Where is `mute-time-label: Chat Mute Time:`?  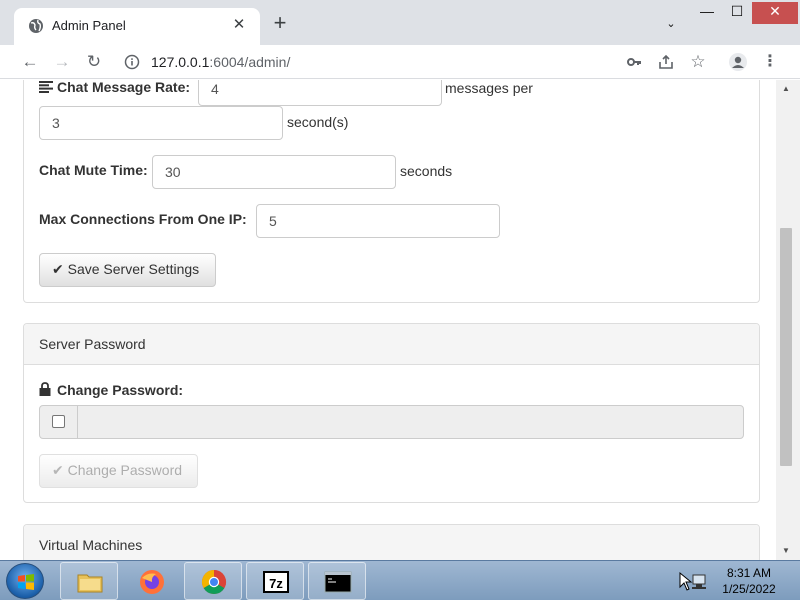
mute-time-label: Chat Mute Time: is located at coordinates (93, 170).